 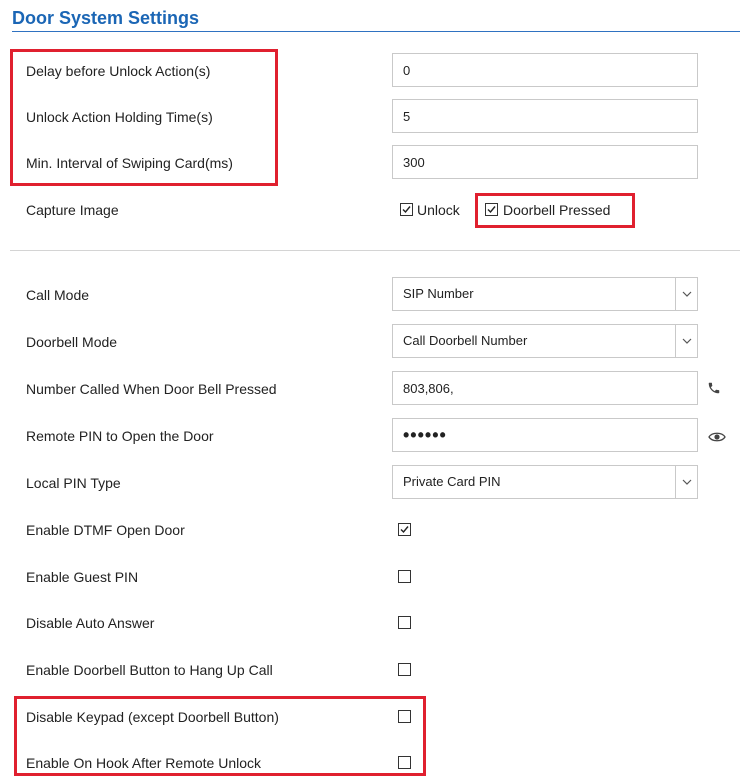 What do you see at coordinates (370, 530) in the screenshot?
I see `enable-dtmf-row: Enable DTMF Open Door` at bounding box center [370, 530].